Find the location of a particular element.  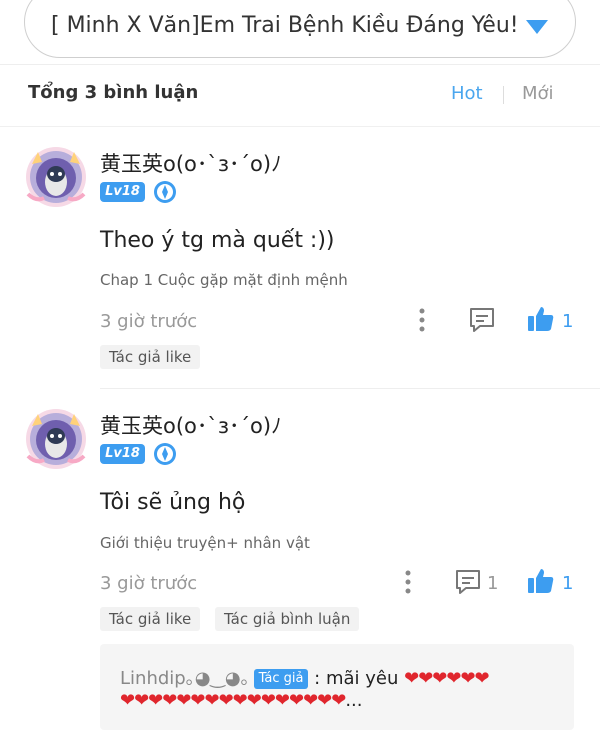

sort-hot-tab: Hot is located at coordinates (467, 93).